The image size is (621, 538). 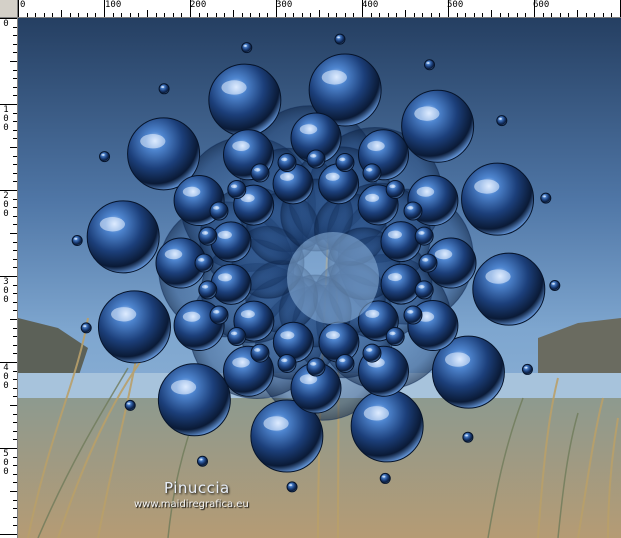 I want to click on watermark-url: www.maidiregrafica.eu, so click(x=191, y=504).